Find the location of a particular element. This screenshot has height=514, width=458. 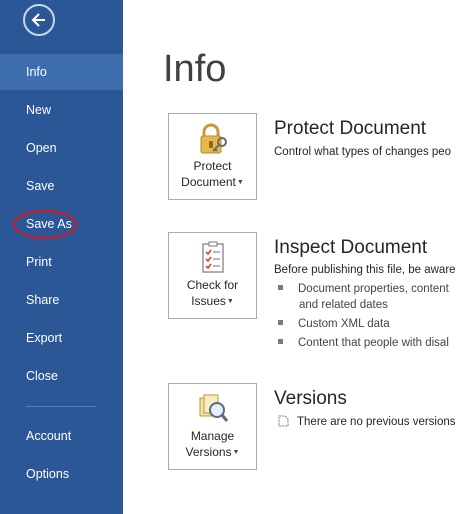

sidebar-divider is located at coordinates (61, 406).